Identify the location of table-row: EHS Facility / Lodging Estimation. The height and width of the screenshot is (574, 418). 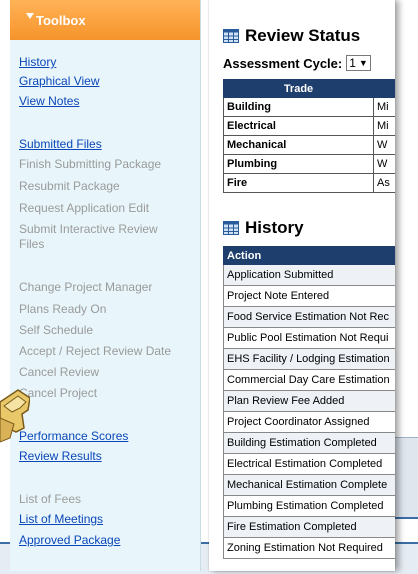
(309, 359).